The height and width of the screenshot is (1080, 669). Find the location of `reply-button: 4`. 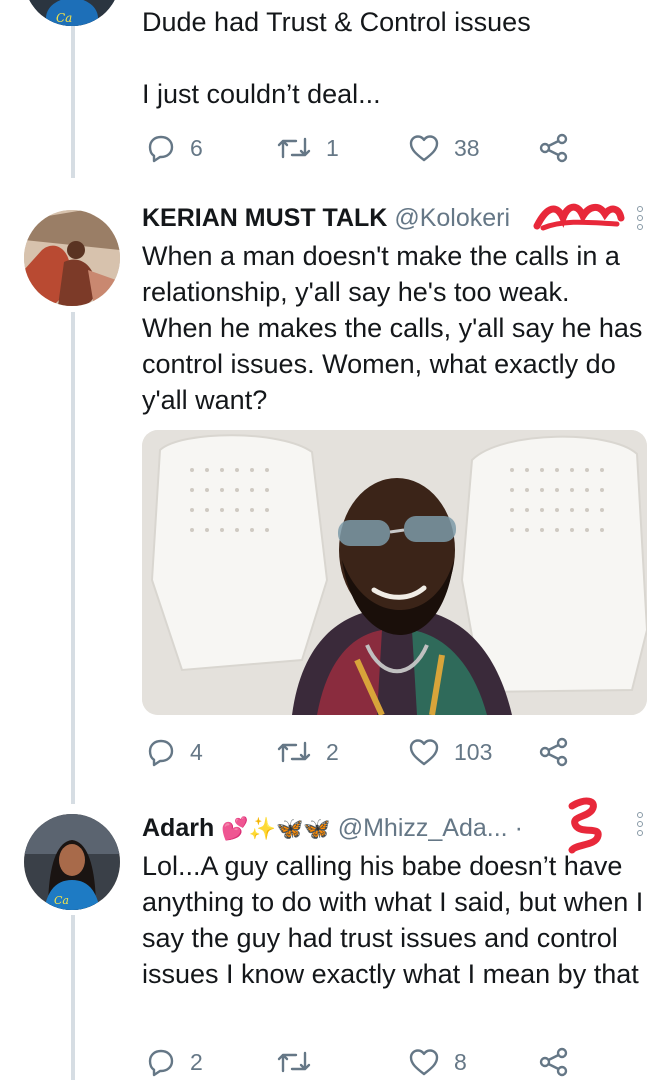

reply-button: 4 is located at coordinates (174, 752).